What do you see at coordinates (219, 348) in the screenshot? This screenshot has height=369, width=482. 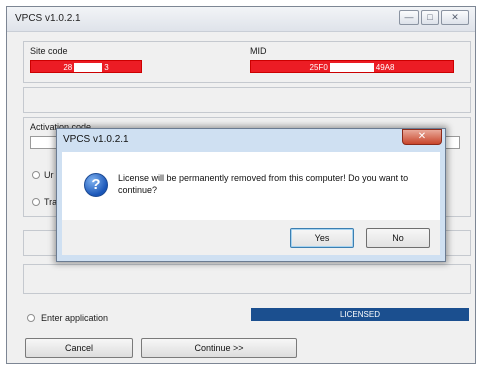 I see `continue-button: Continue >>` at bounding box center [219, 348].